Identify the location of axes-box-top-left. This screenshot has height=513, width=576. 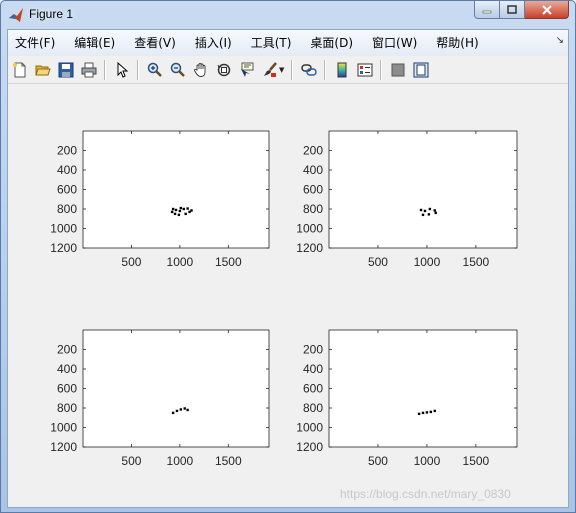
(176, 189).